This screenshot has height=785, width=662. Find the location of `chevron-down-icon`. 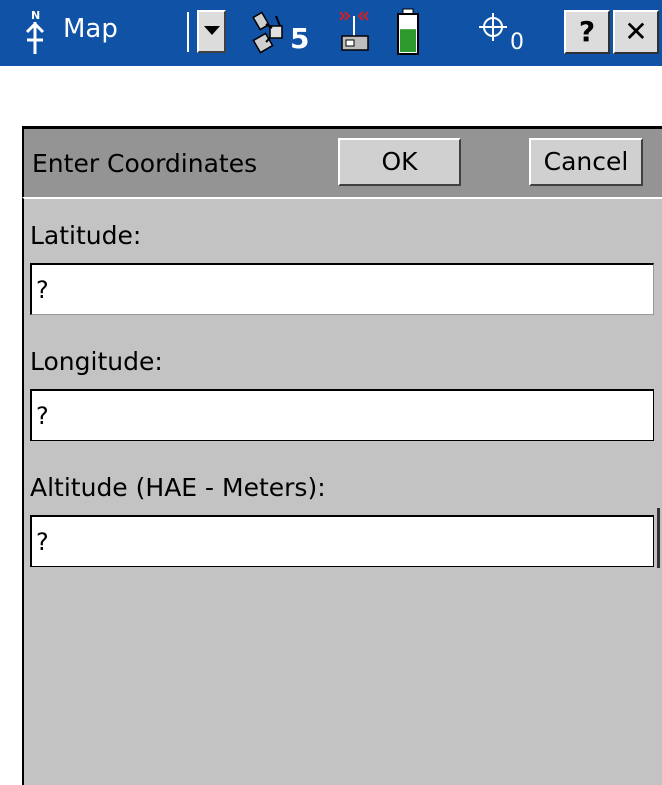

chevron-down-icon is located at coordinates (212, 30).